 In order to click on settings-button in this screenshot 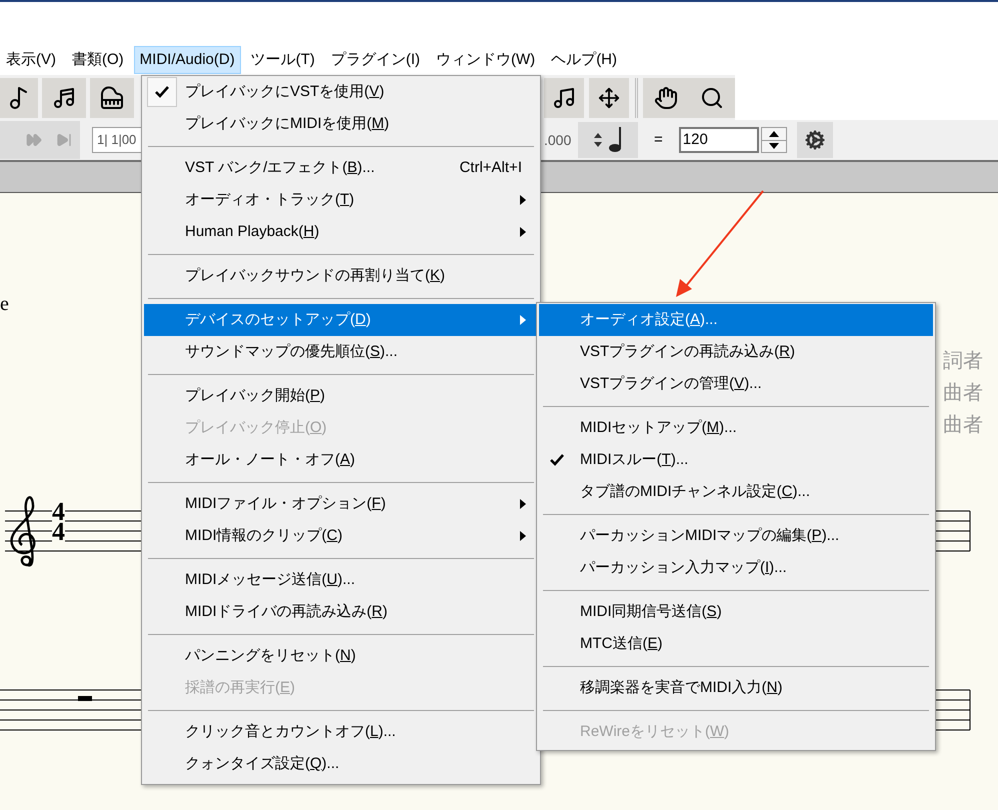, I will do `click(814, 140)`.